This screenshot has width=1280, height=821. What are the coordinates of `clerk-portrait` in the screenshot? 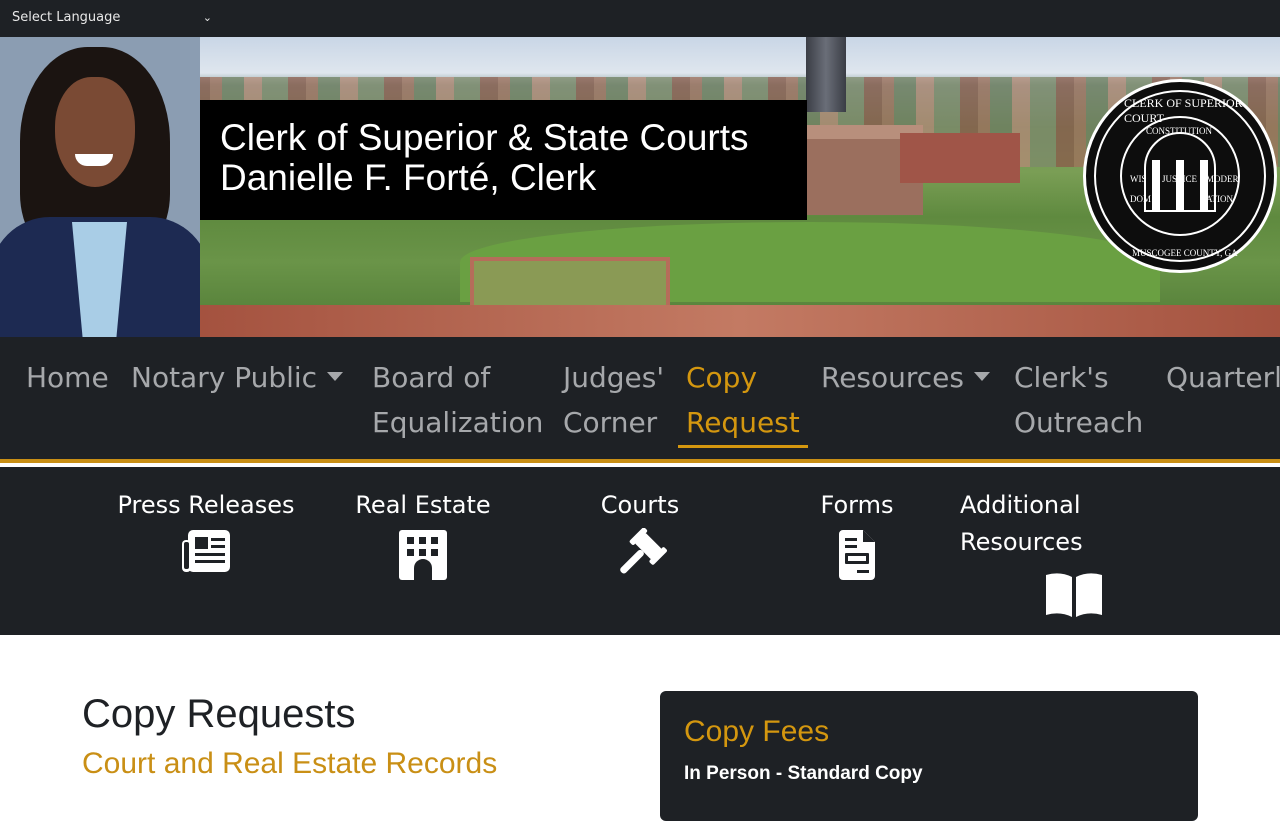 It's located at (100, 187).